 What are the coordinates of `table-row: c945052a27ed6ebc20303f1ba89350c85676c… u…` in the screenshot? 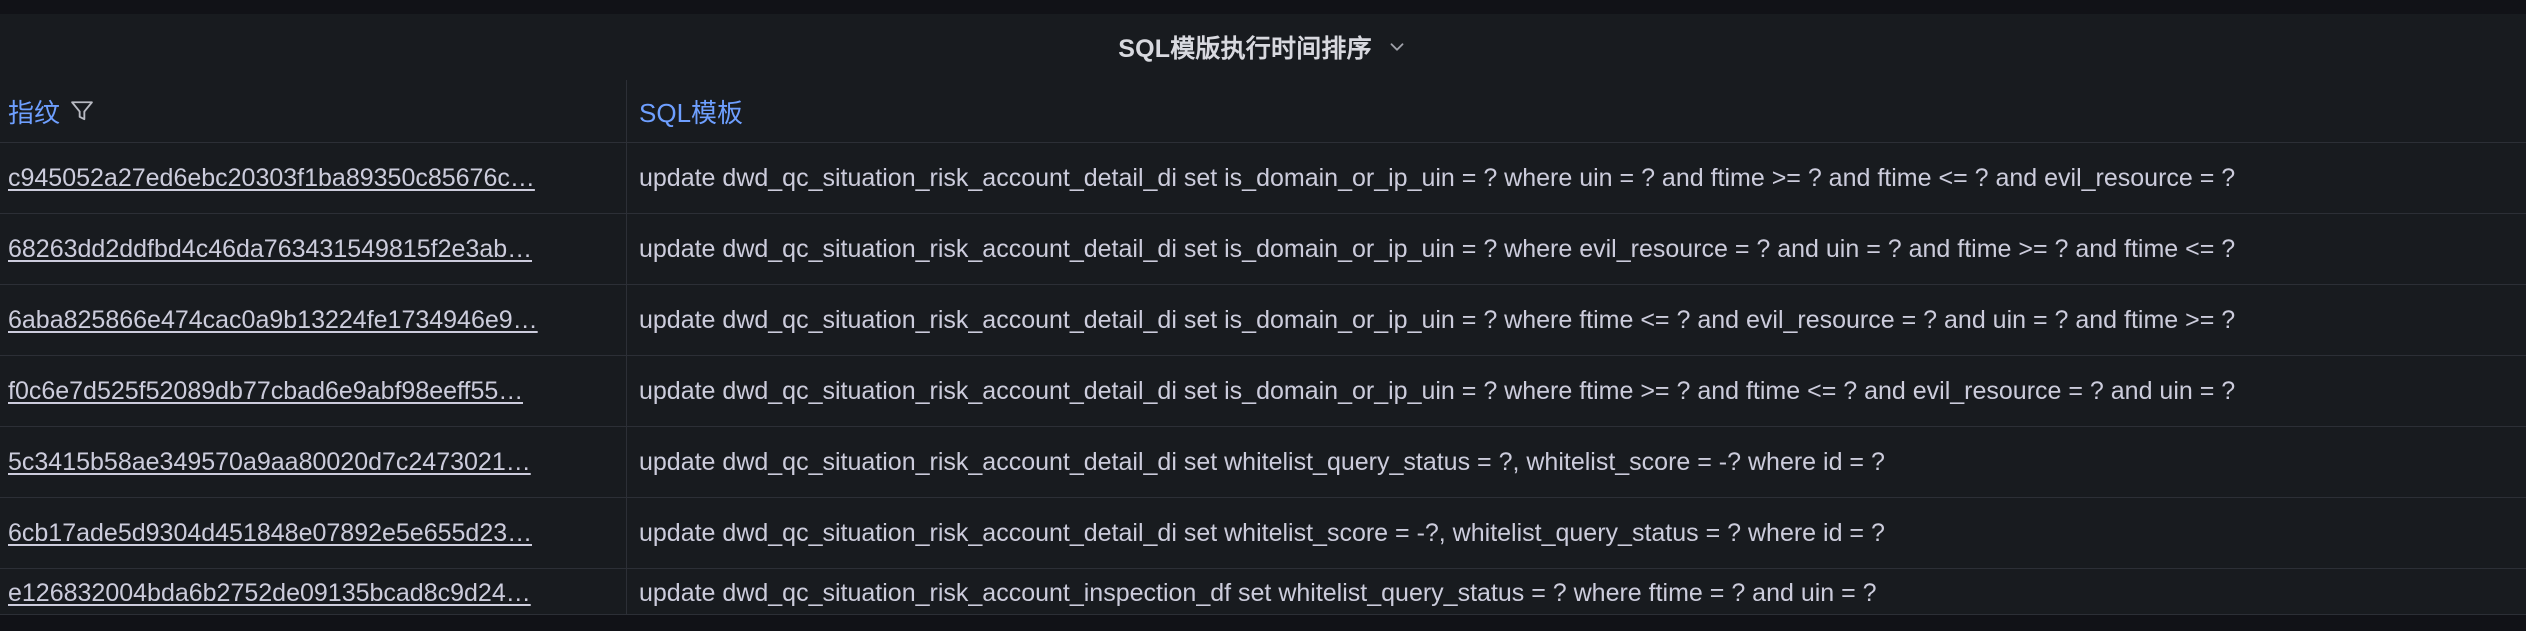 It's located at (1263, 178).